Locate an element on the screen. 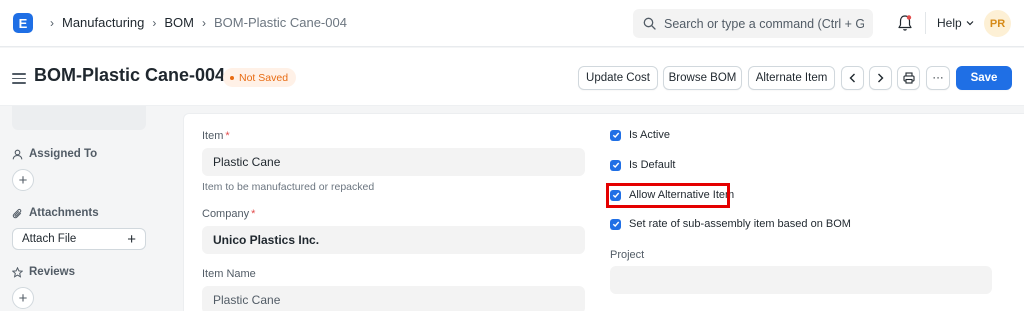  update-cost-button: Update Cost is located at coordinates (618, 78).